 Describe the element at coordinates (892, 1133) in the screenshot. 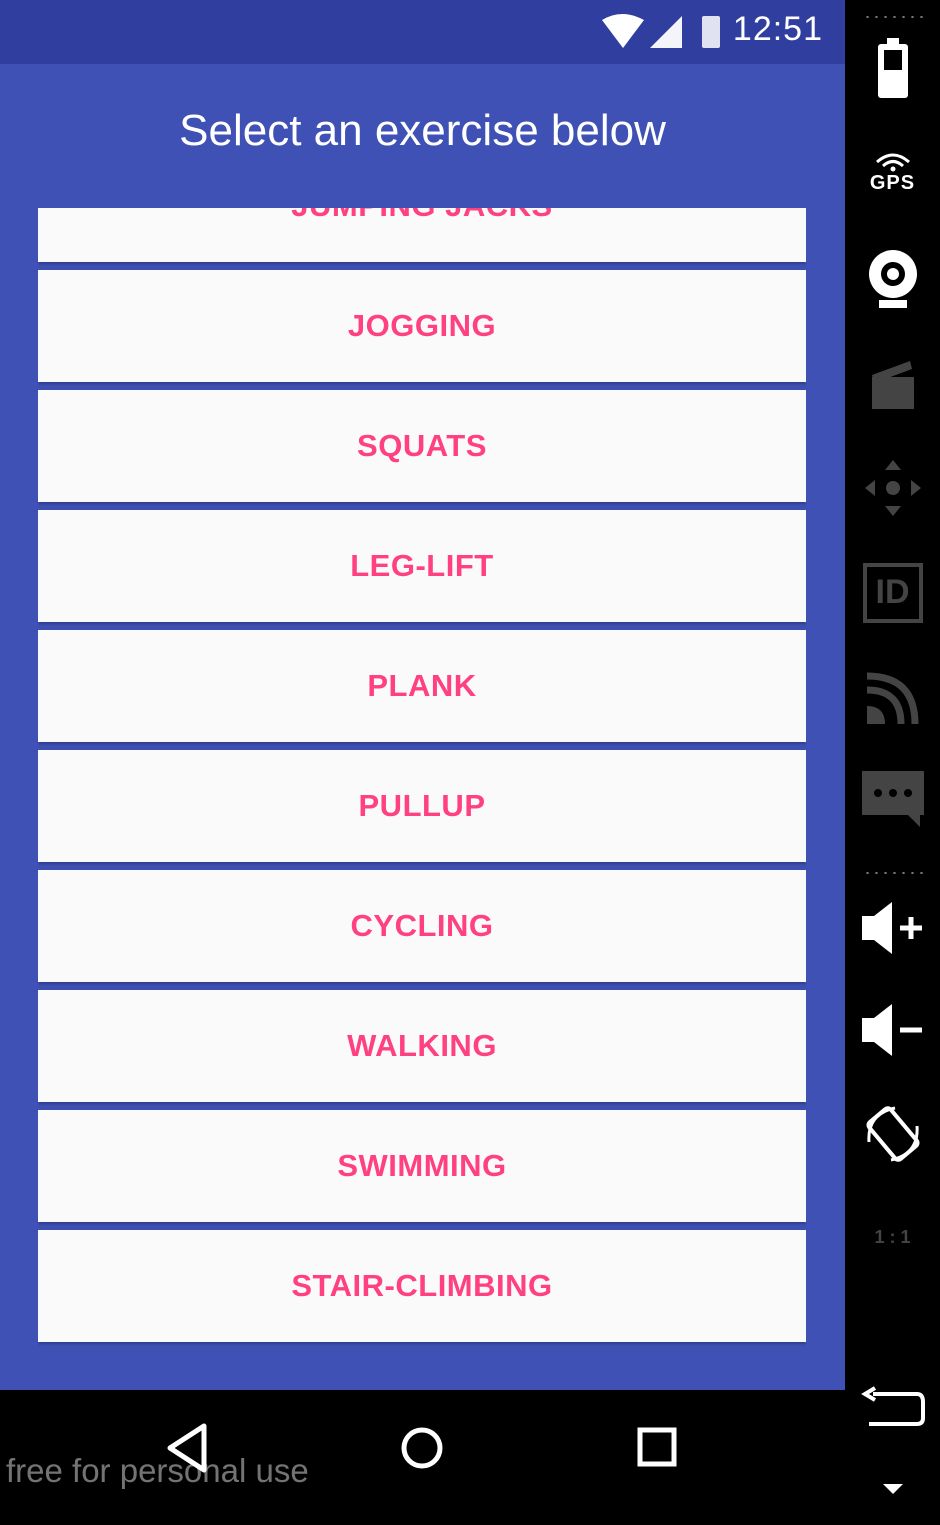

I see `rotate-icon` at that location.